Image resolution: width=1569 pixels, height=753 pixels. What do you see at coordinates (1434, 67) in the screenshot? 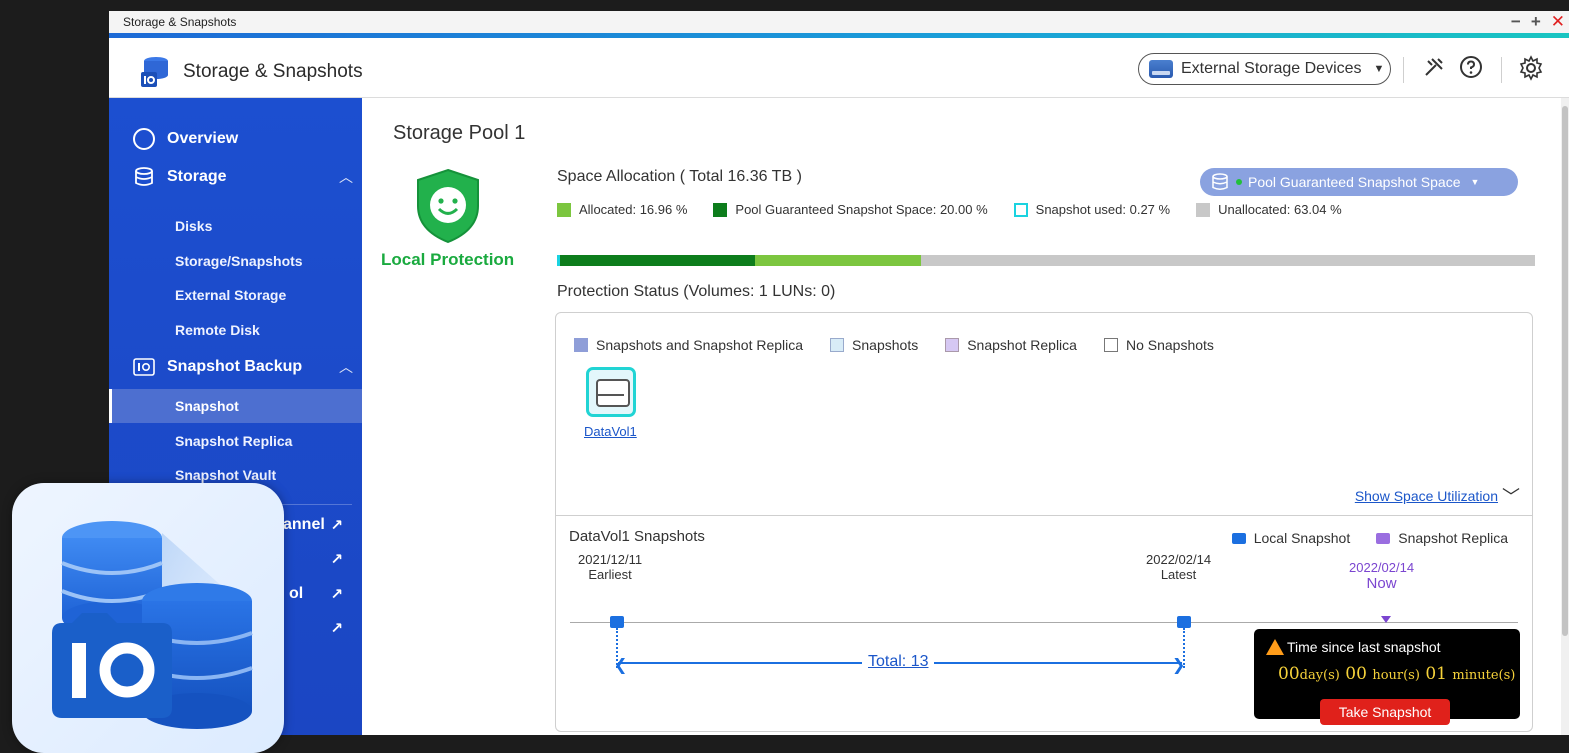
I see `tools-icon` at bounding box center [1434, 67].